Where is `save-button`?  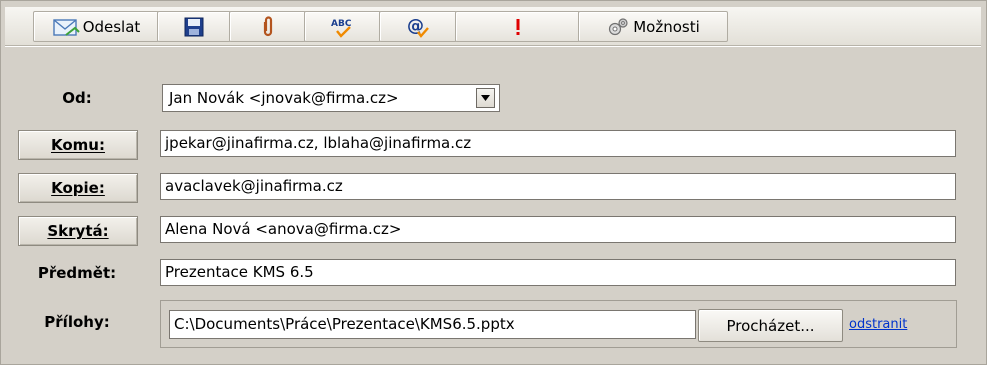
save-button is located at coordinates (194, 26).